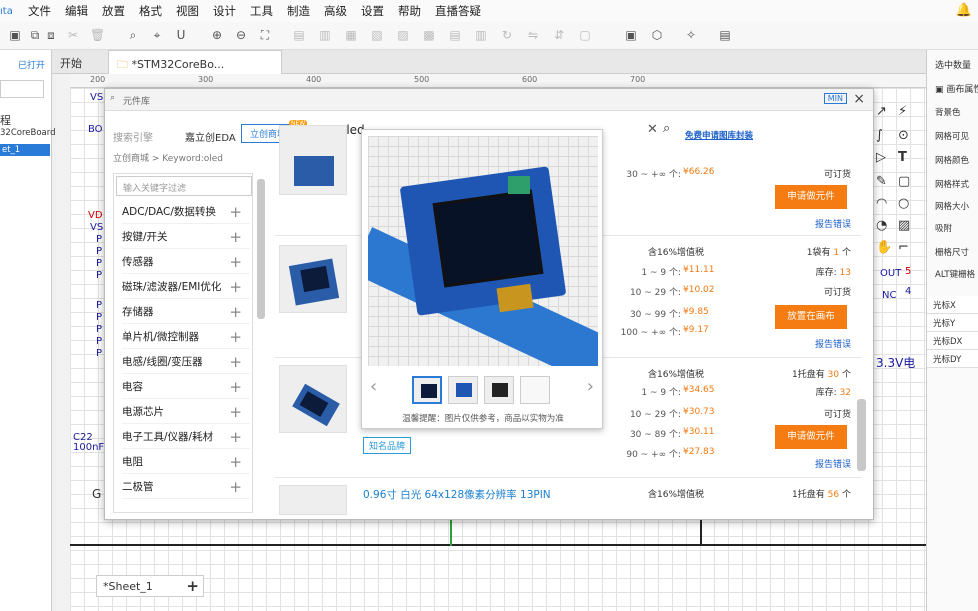 This screenshot has height=611, width=978. I want to click on category-item: 单片机/微控制器 +, so click(186, 337).